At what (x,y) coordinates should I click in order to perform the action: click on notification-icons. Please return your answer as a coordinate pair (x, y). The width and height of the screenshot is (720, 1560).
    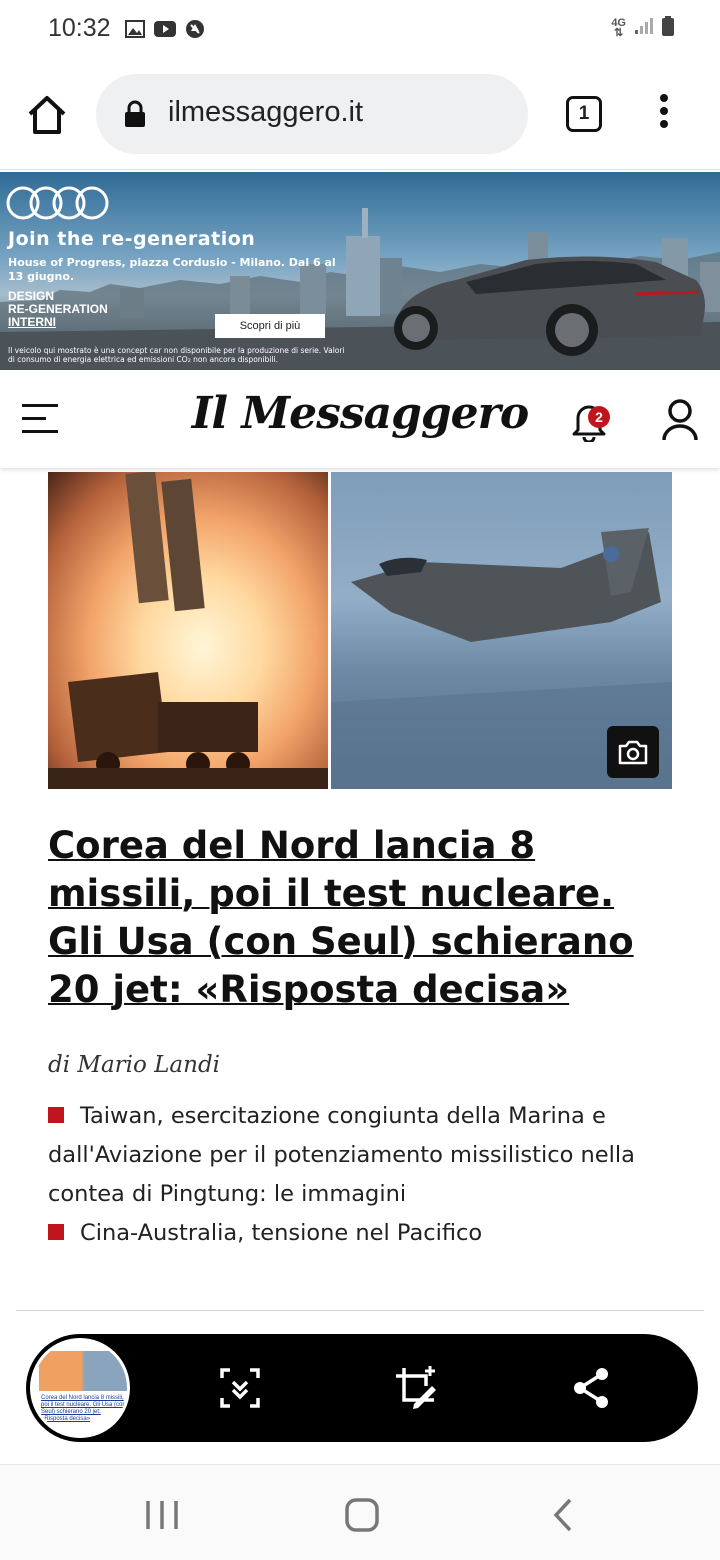
    Looking at the image, I should click on (165, 29).